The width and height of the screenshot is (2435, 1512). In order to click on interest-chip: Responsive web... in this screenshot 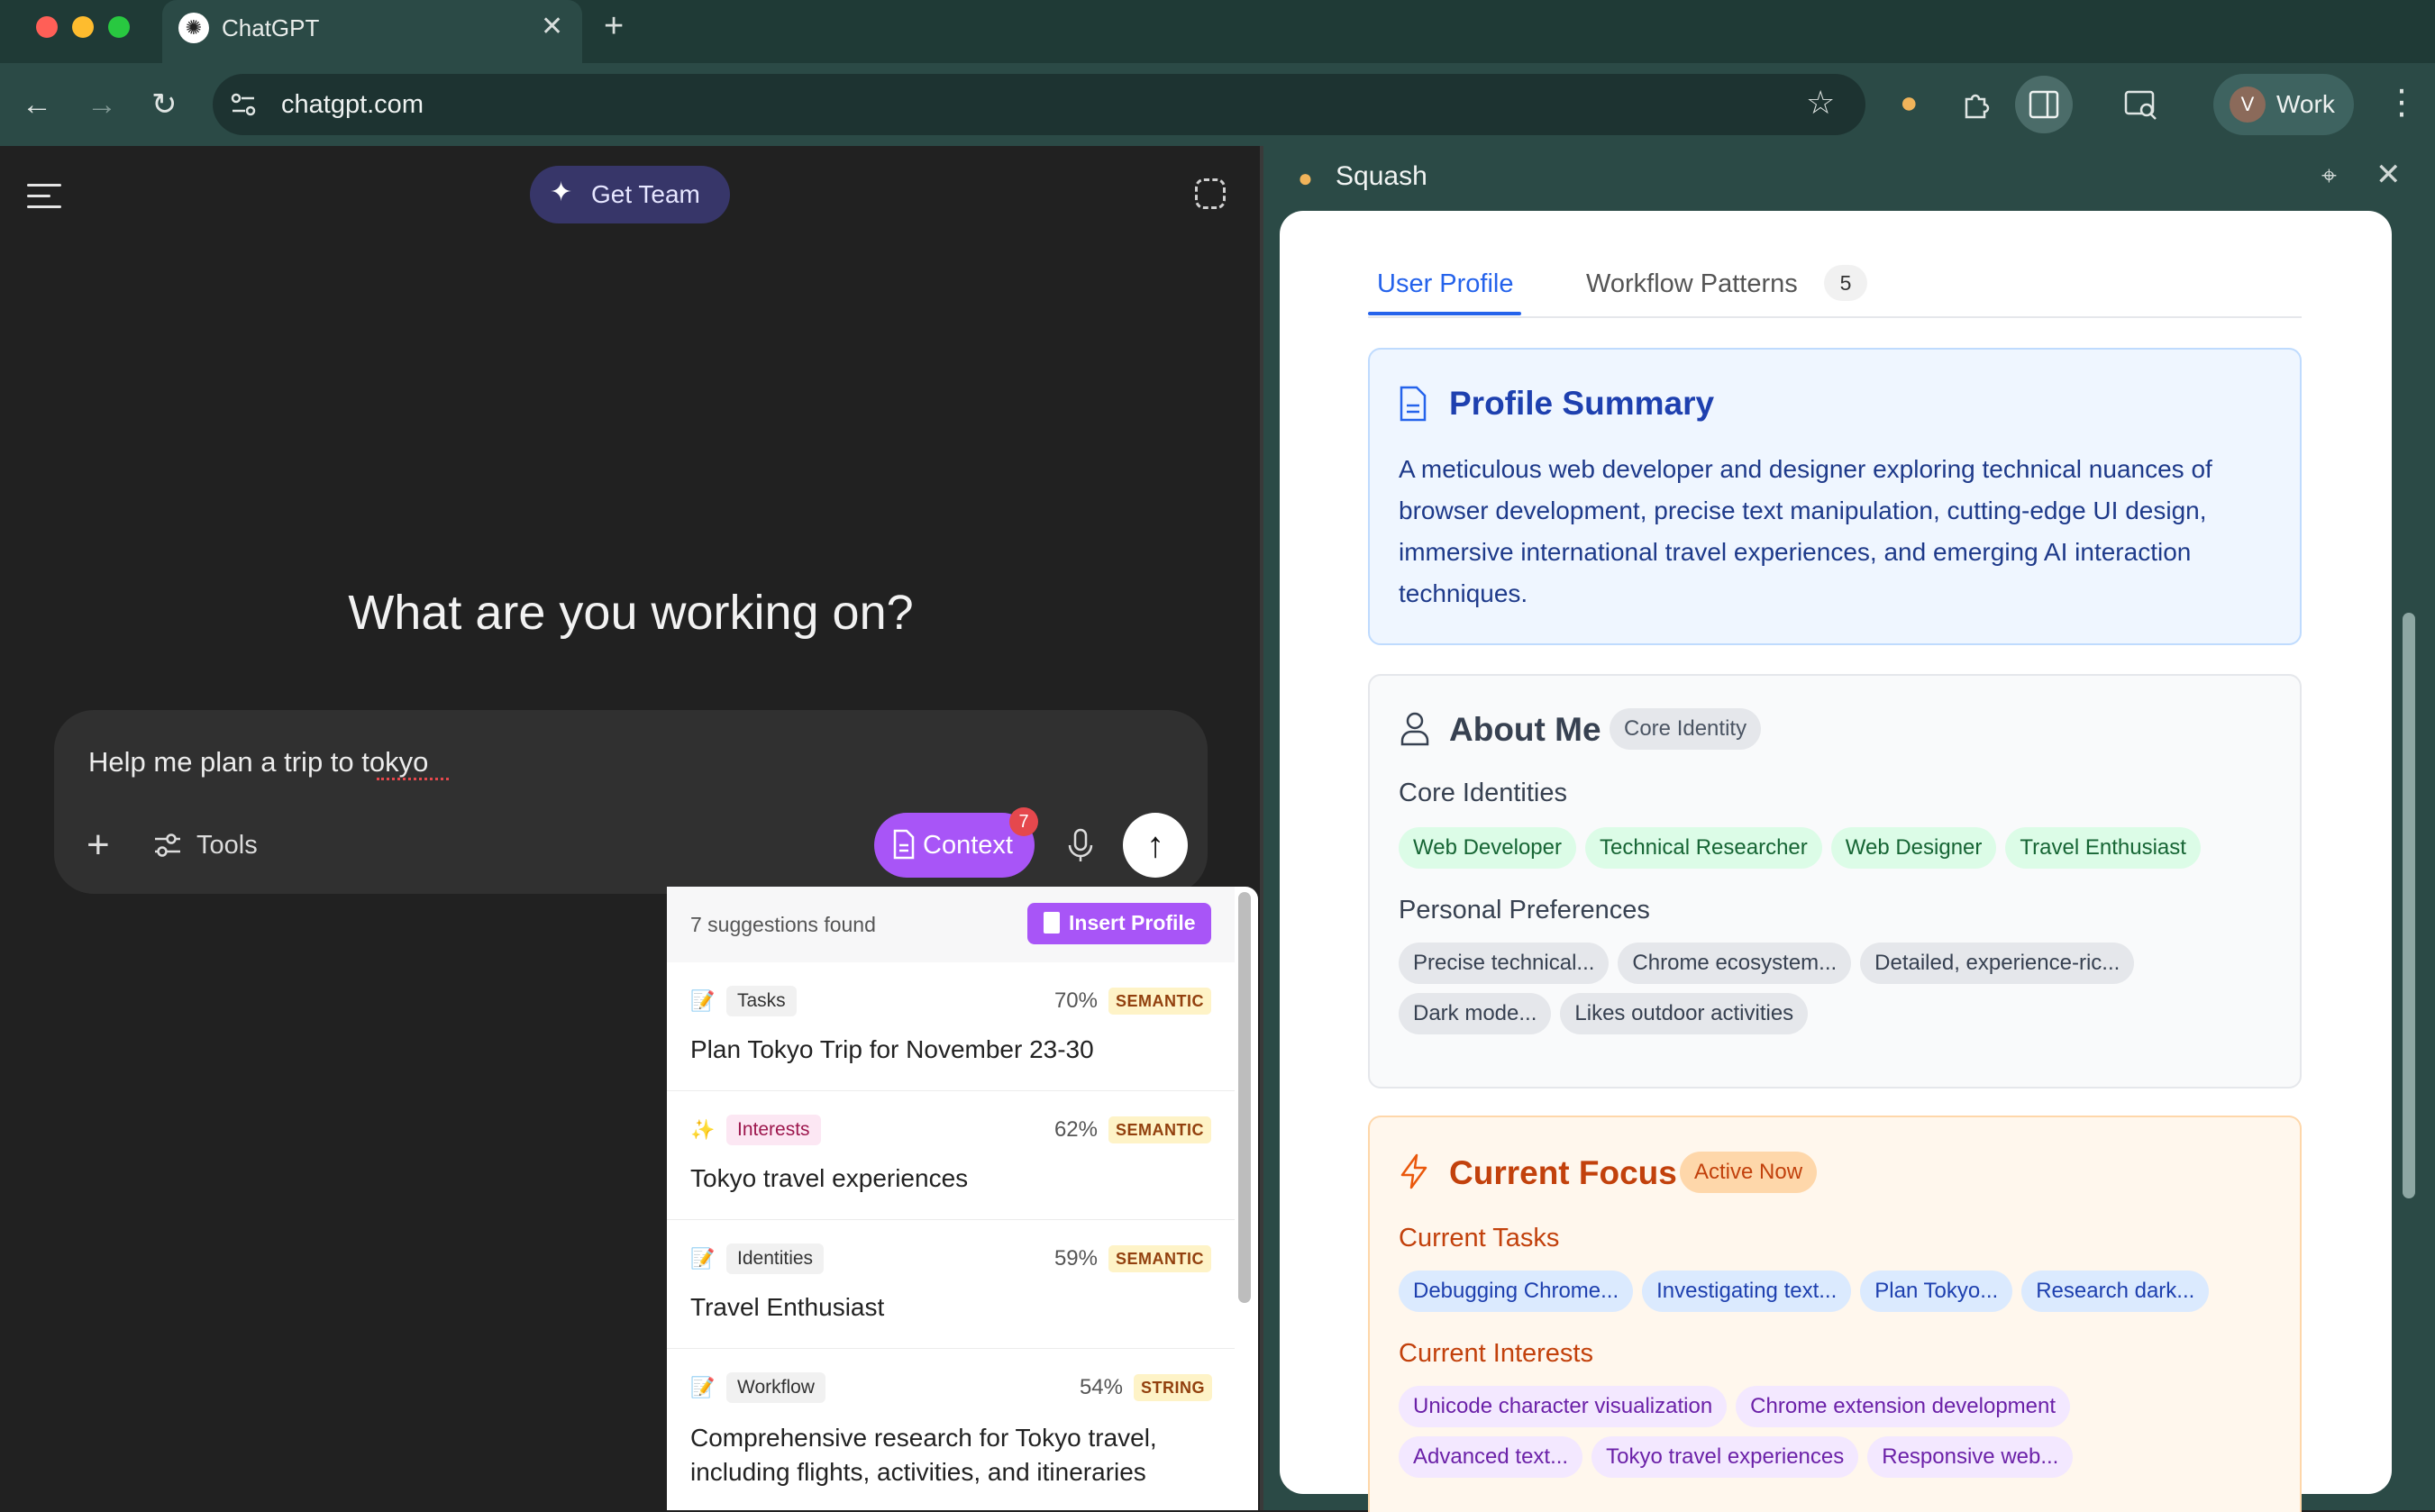, I will do `click(1970, 1457)`.